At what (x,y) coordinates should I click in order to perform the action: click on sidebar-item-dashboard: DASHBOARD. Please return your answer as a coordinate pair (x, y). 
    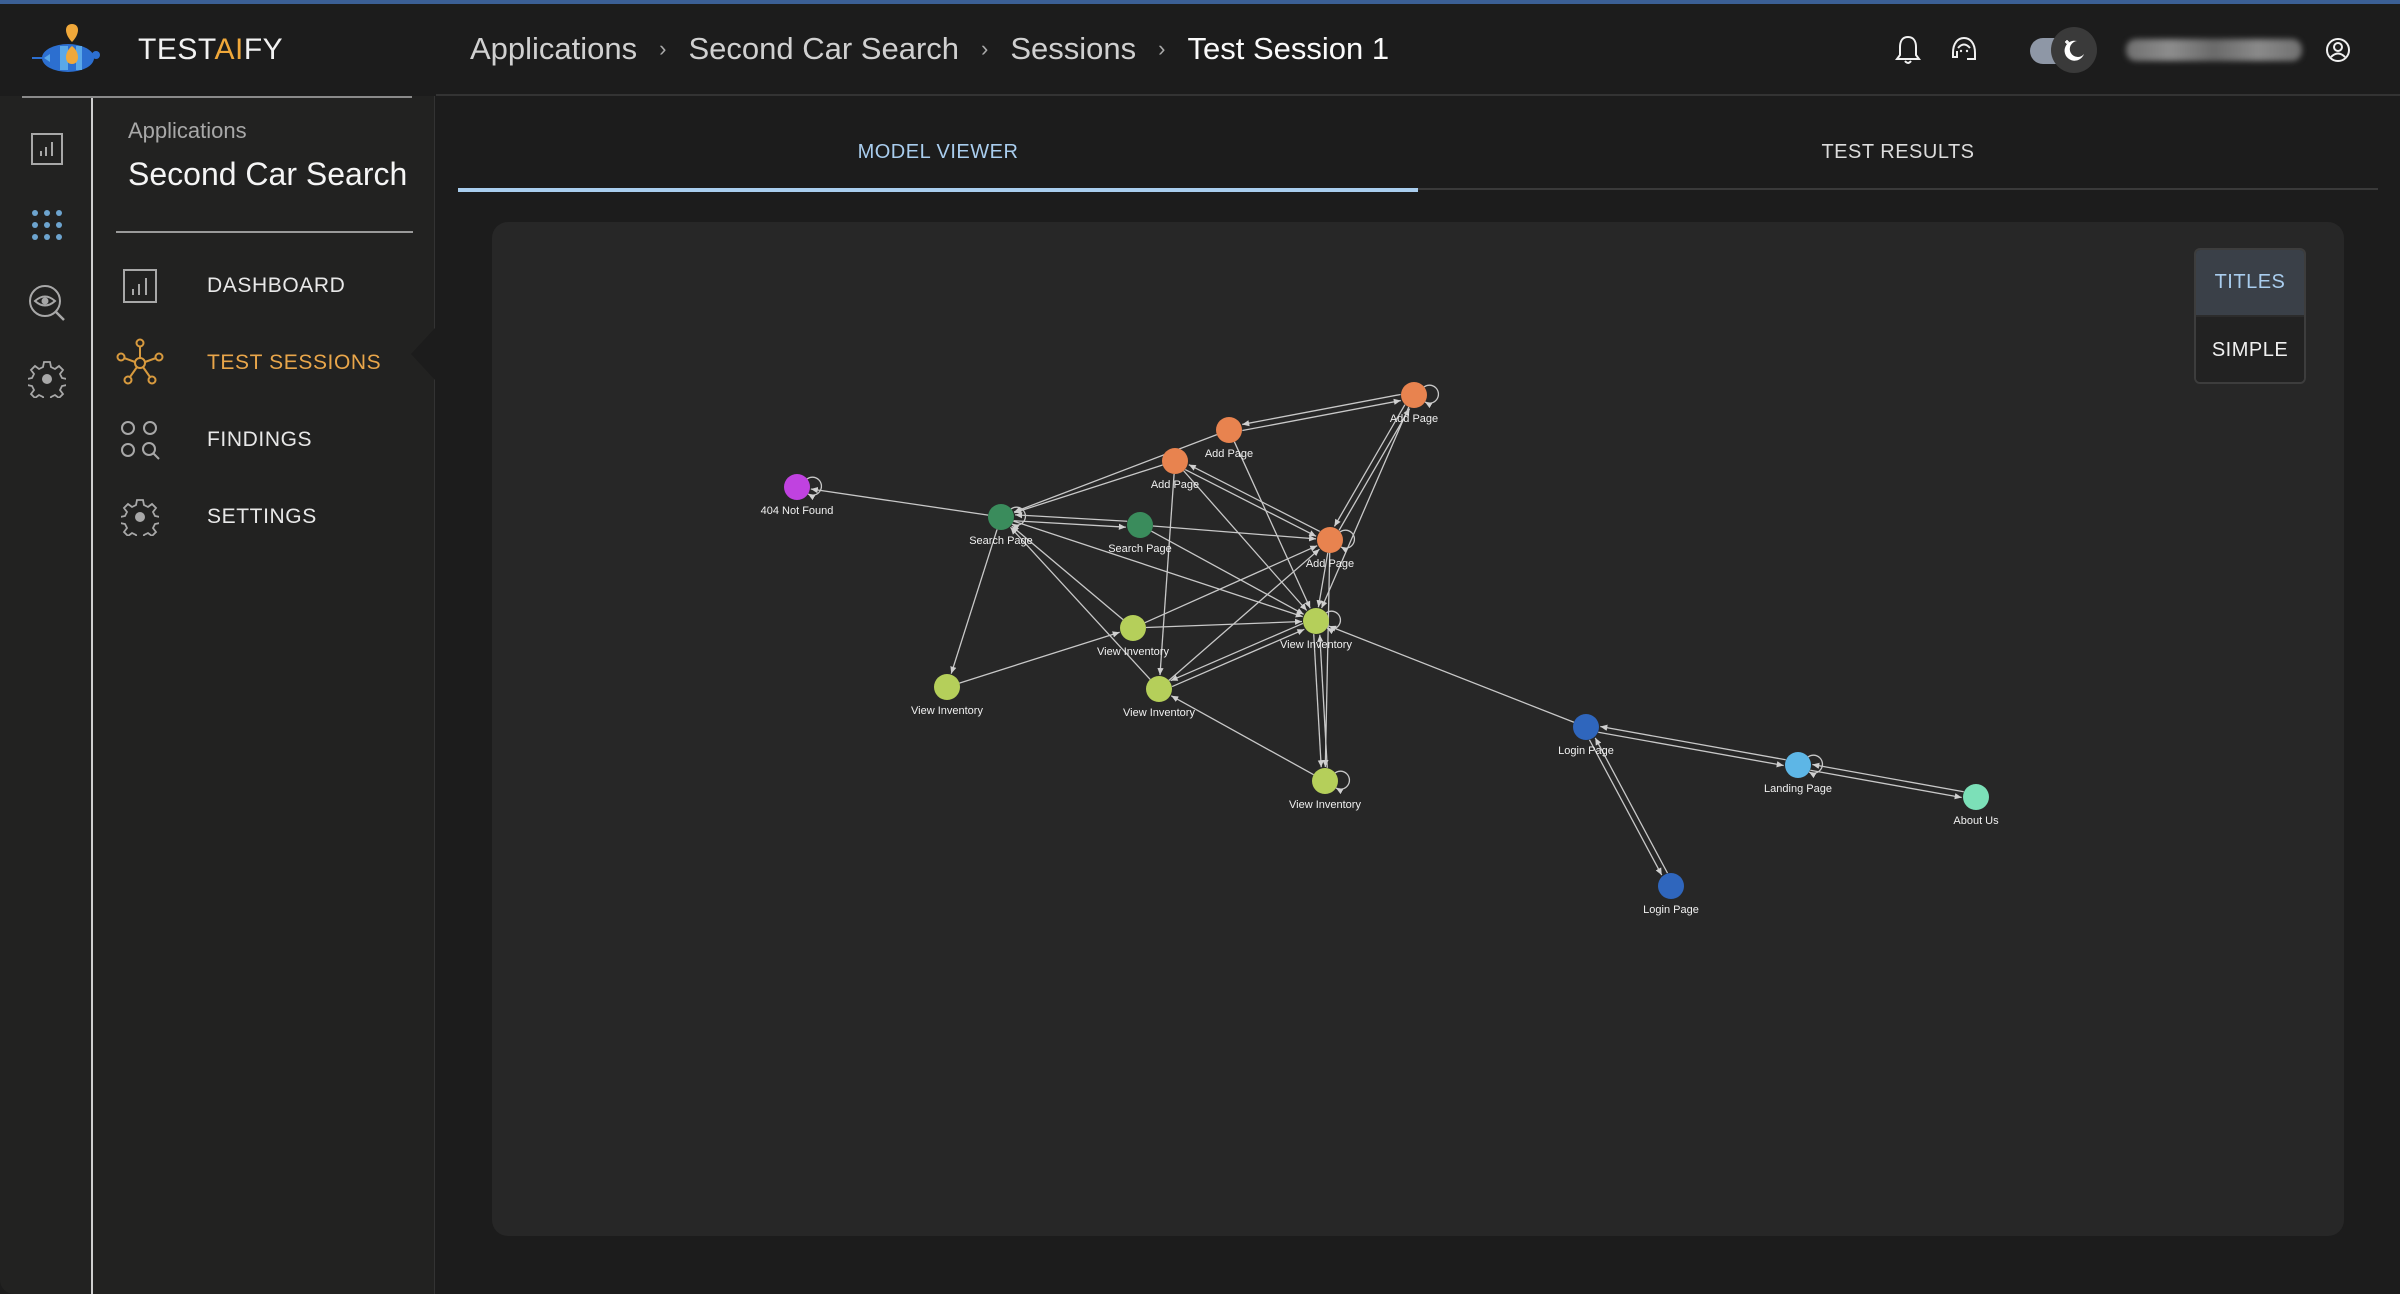
    Looking at the image, I should click on (265, 286).